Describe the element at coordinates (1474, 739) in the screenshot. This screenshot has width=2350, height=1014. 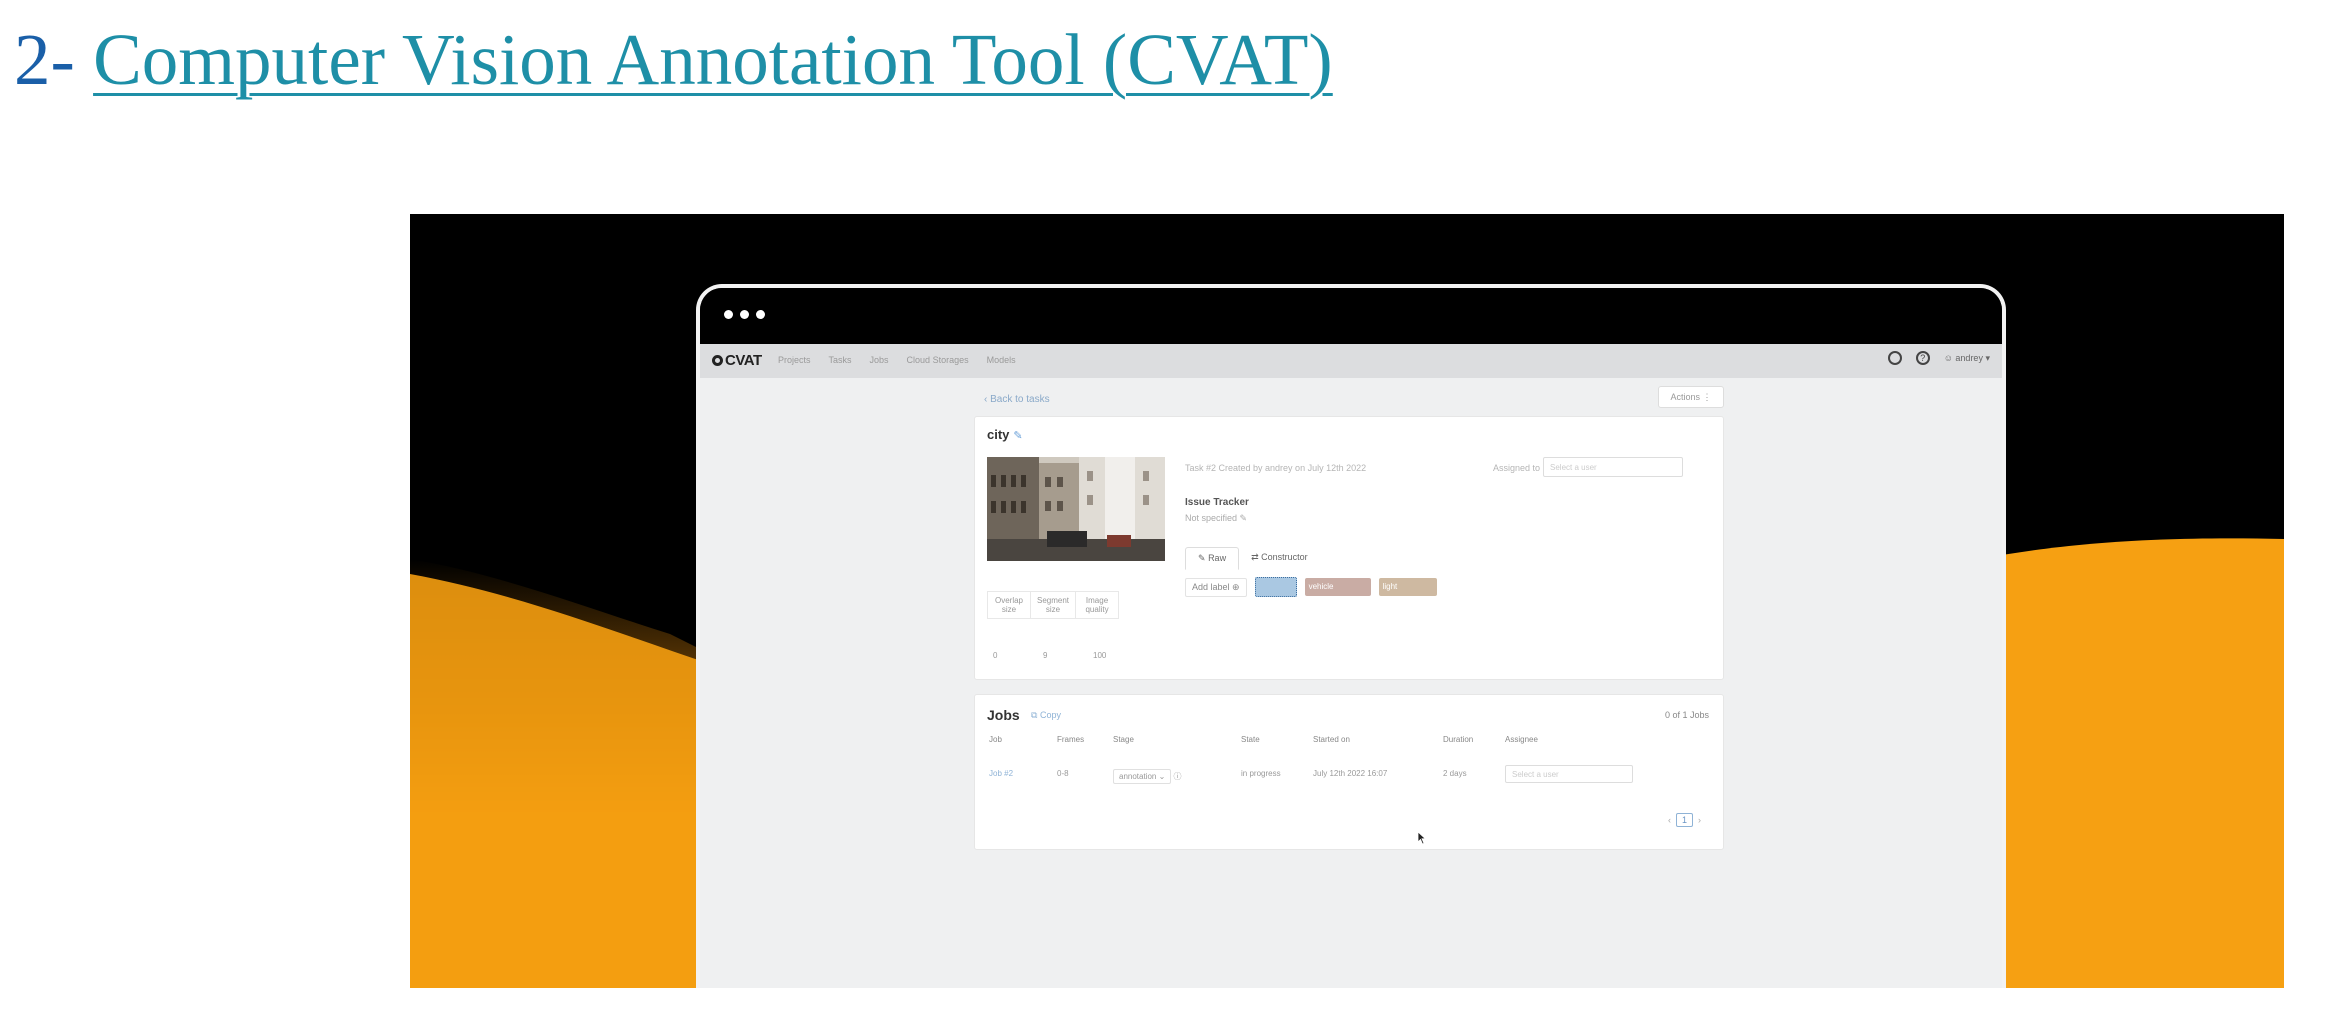
I see `column-header: Duration` at that location.